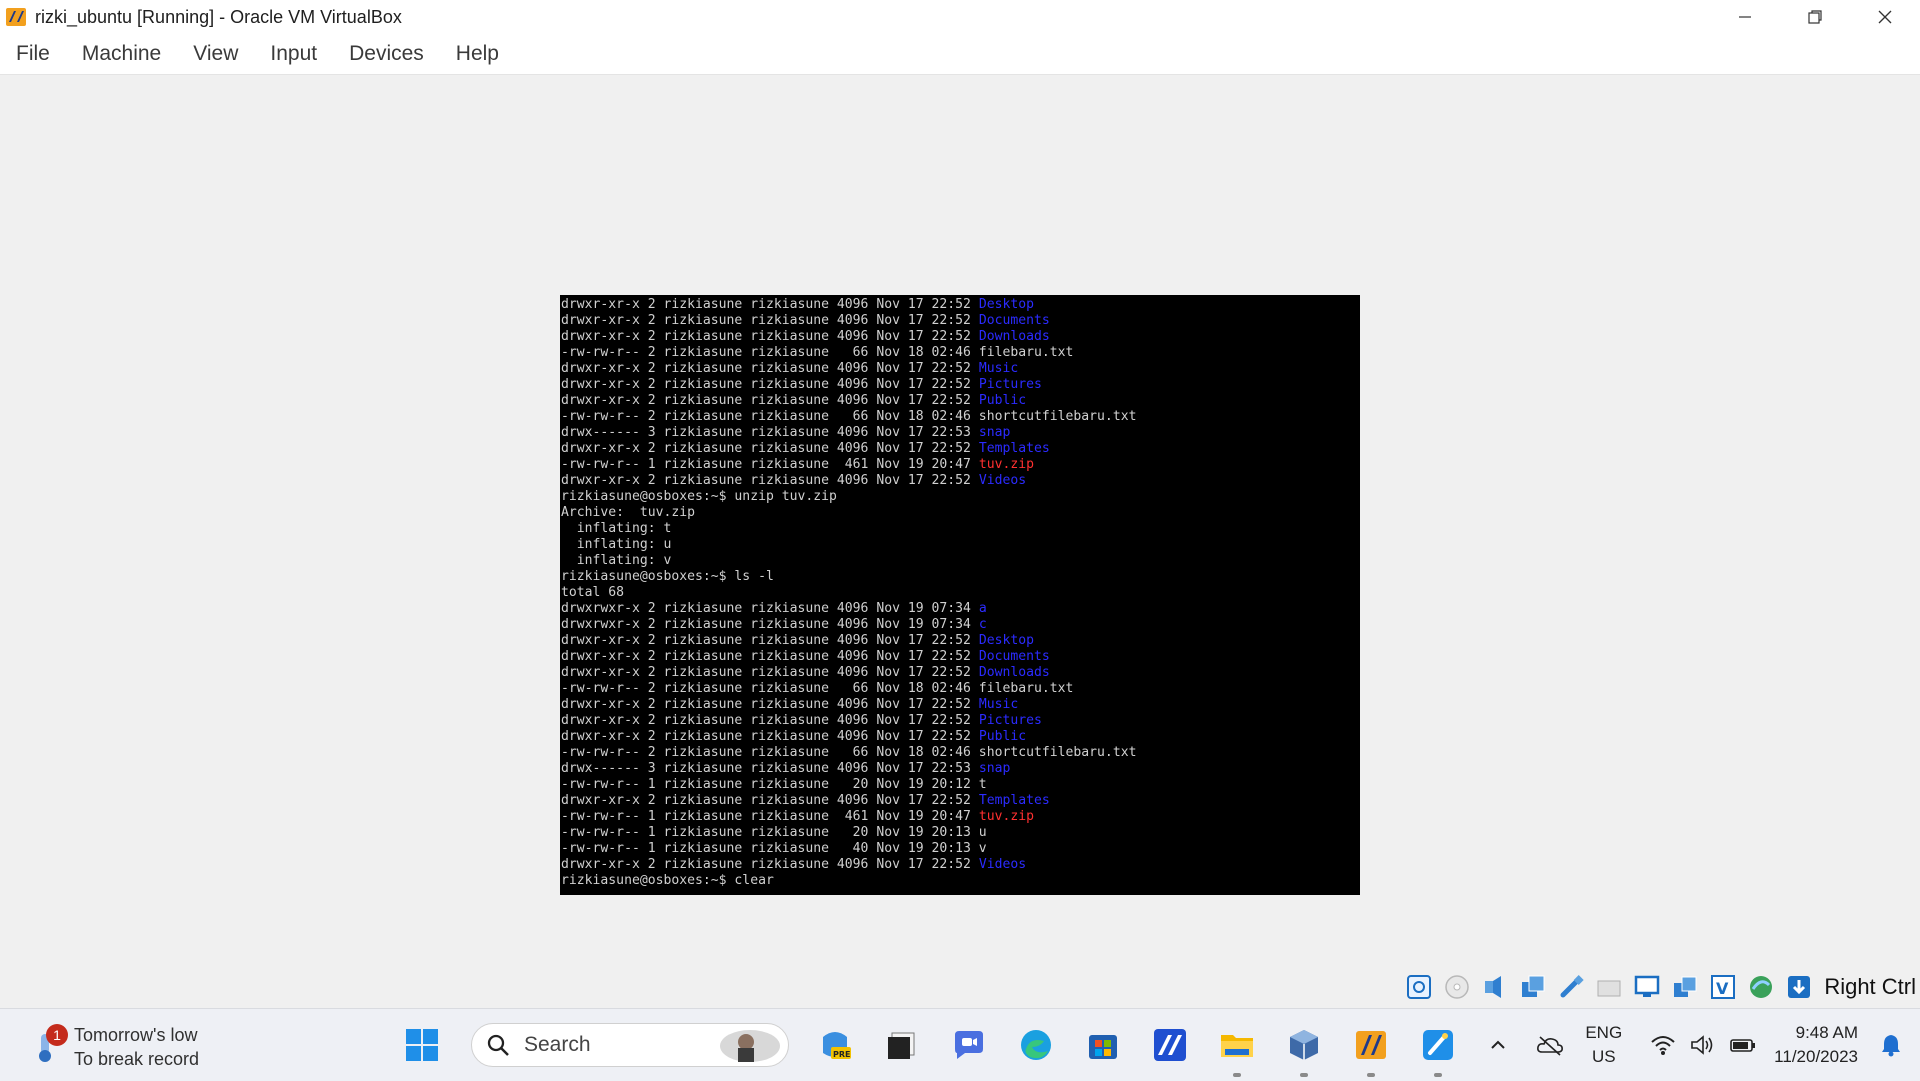 Image resolution: width=1920 pixels, height=1081 pixels. I want to click on menu-input: Input, so click(293, 54).